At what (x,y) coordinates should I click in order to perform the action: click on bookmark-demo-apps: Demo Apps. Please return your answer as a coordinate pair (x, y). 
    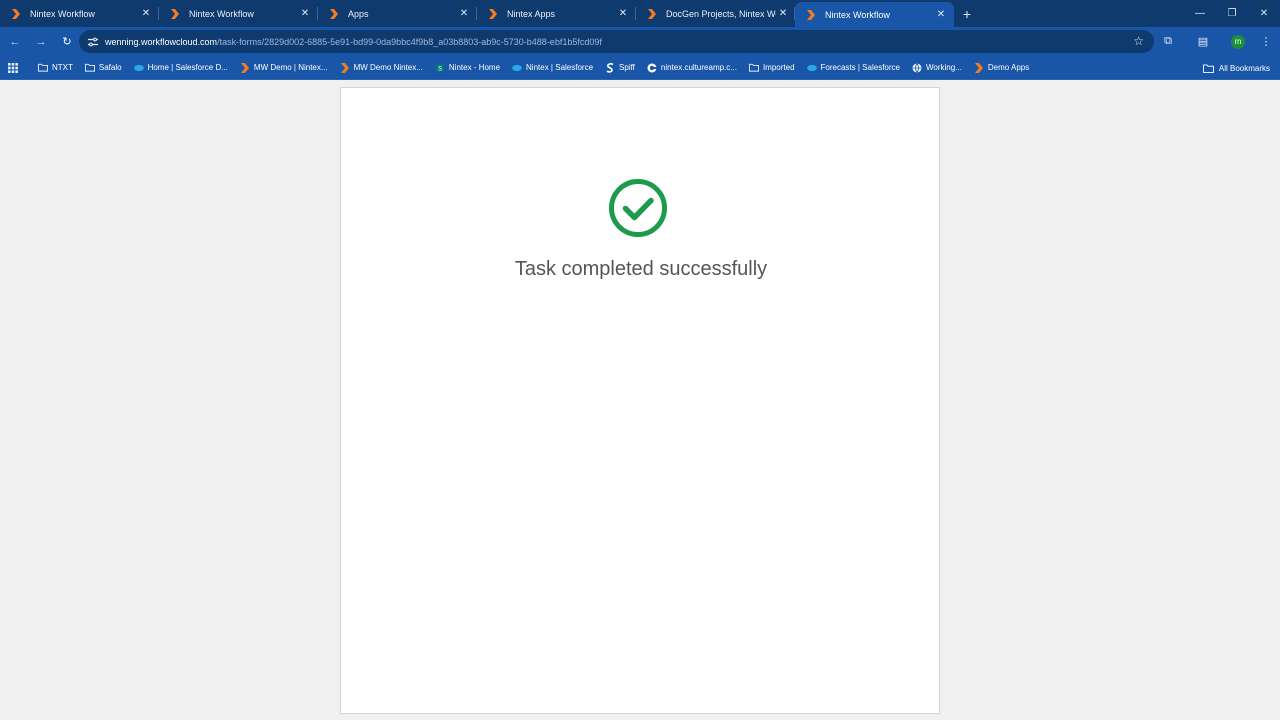
    Looking at the image, I should click on (1002, 67).